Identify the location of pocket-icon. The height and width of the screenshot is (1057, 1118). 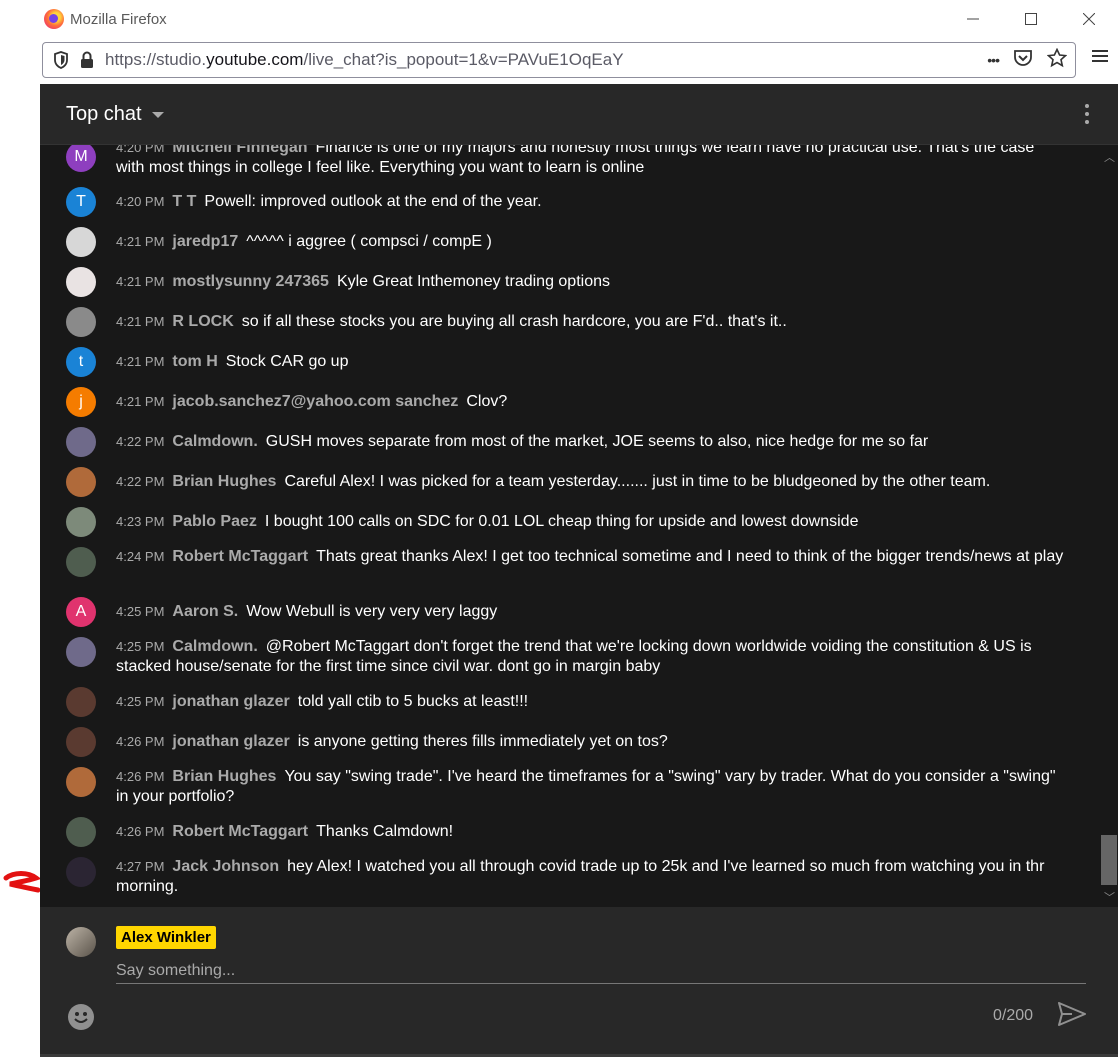
(1023, 60).